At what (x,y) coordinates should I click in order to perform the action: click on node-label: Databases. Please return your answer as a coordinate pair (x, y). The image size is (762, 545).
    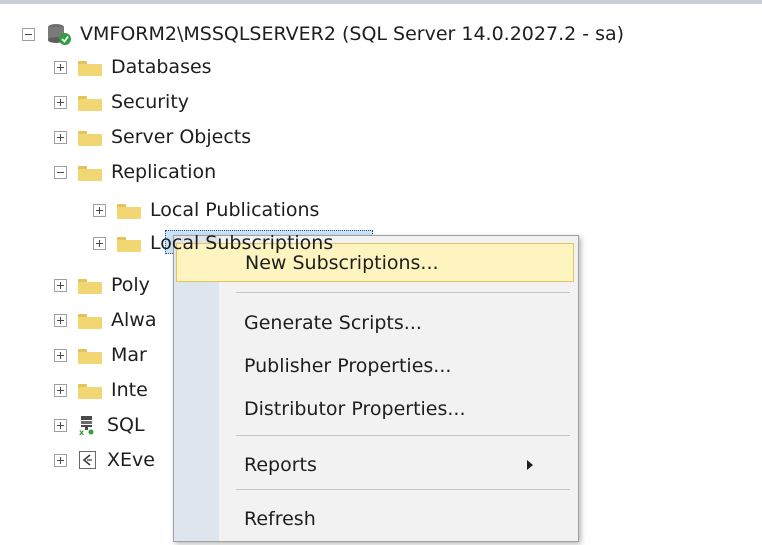
    Looking at the image, I should click on (161, 67).